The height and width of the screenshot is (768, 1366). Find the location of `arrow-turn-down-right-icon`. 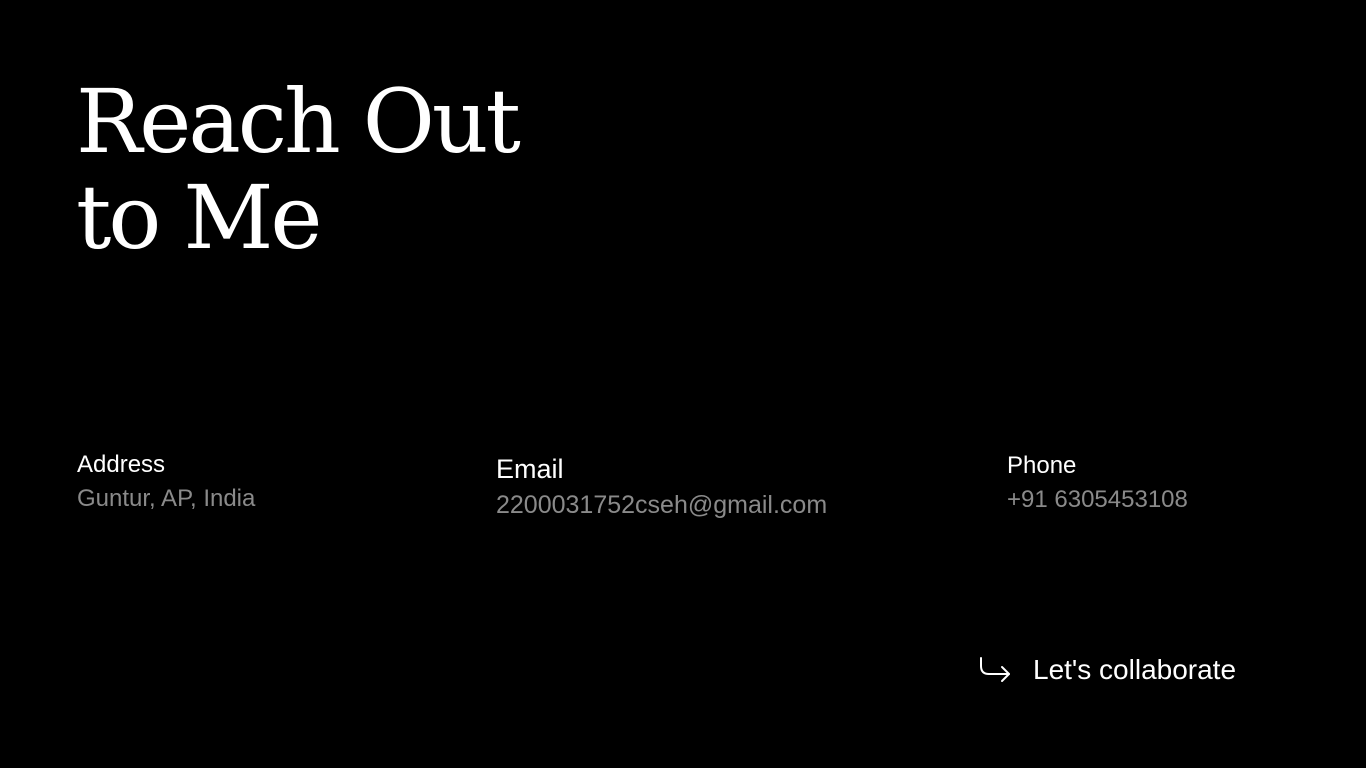

arrow-turn-down-right-icon is located at coordinates (995, 670).